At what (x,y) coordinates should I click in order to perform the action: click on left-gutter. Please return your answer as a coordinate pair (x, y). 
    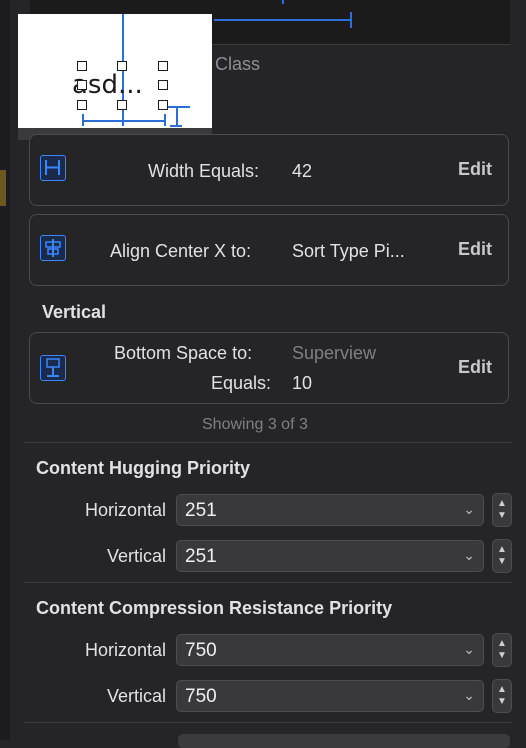
    Looking at the image, I should click on (5, 370).